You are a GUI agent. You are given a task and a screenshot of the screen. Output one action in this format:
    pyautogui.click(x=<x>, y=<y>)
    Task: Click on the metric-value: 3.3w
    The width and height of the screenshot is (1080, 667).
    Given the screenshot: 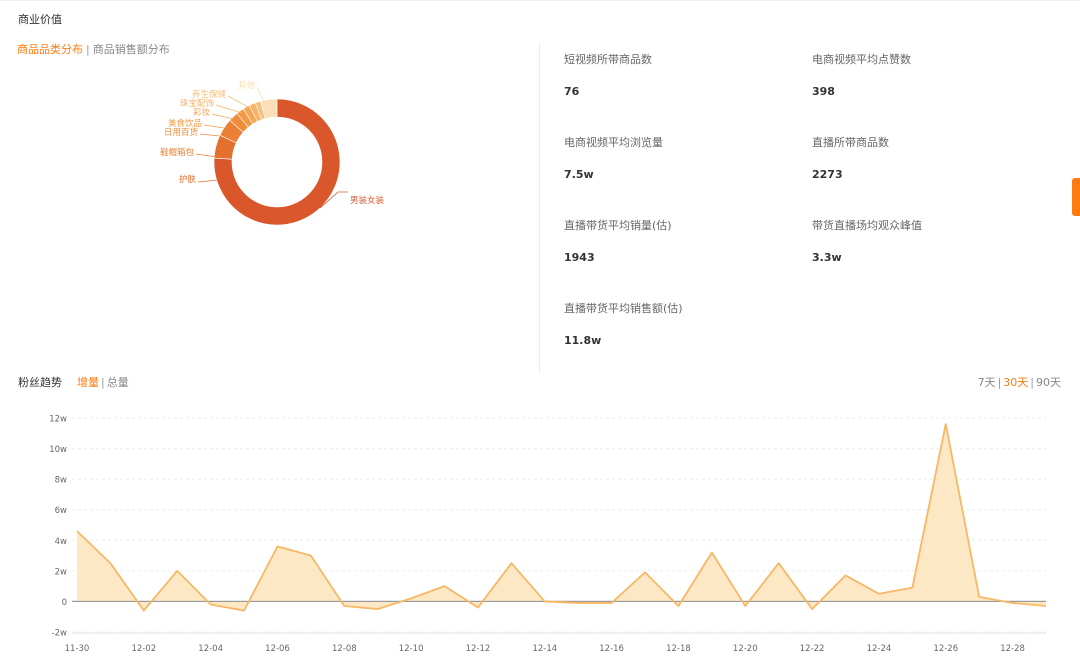 What is the action you would take?
    pyautogui.click(x=827, y=257)
    